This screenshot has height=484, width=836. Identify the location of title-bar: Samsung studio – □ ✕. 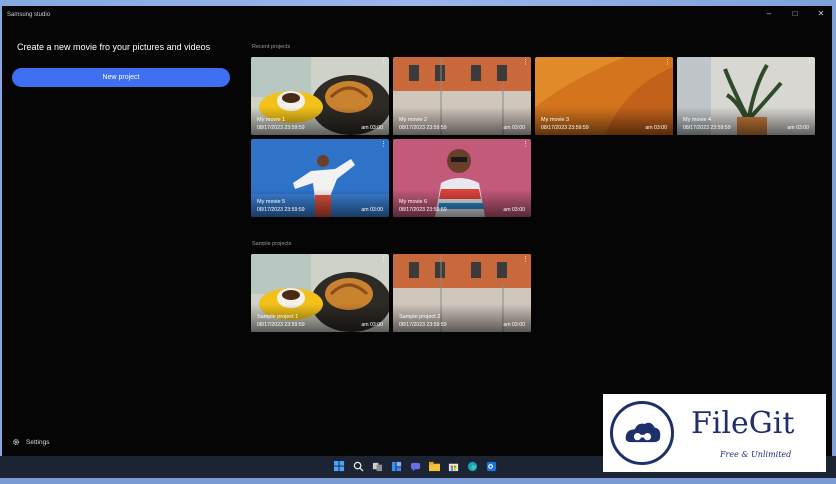
(417, 15).